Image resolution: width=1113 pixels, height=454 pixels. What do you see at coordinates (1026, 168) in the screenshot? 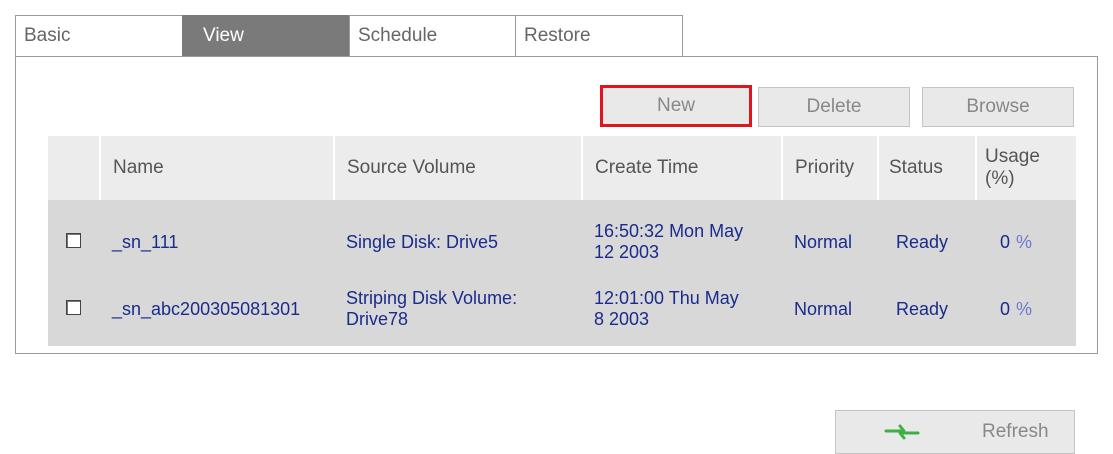
I see `header-usage: Usage (%)` at bounding box center [1026, 168].